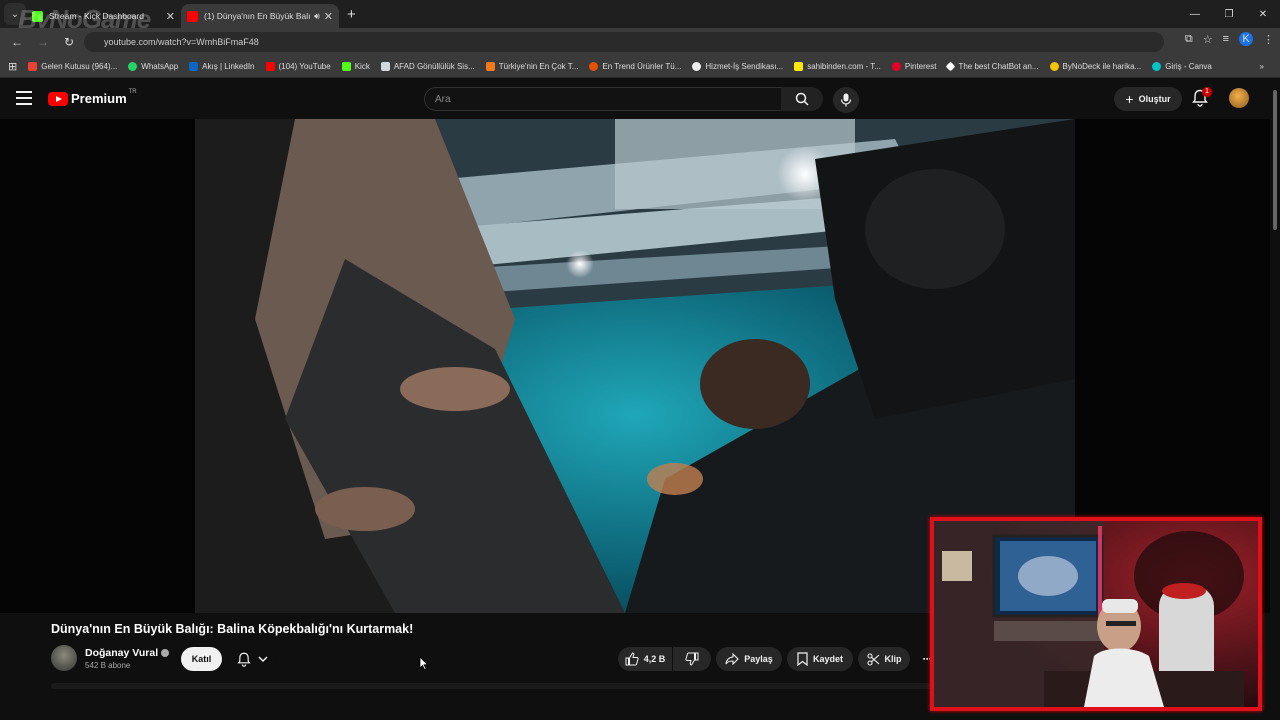 This screenshot has width=1280, height=720. I want to click on join-button: Katıl, so click(201, 659).